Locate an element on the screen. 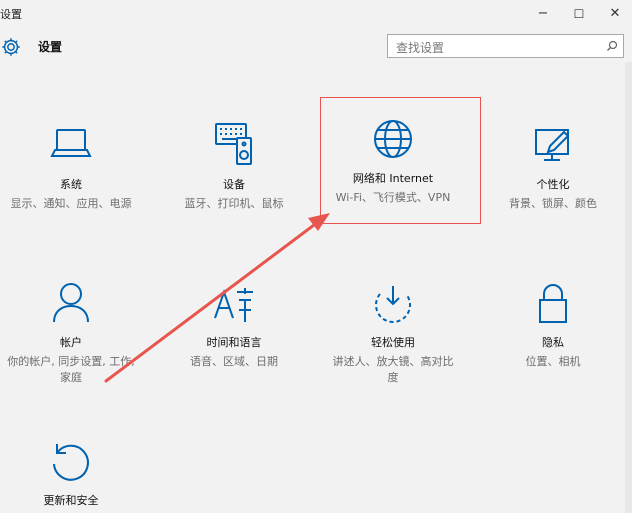 The height and width of the screenshot is (513, 632). tile-description: 蓝牙、打印机、鼠标 is located at coordinates (234, 203).